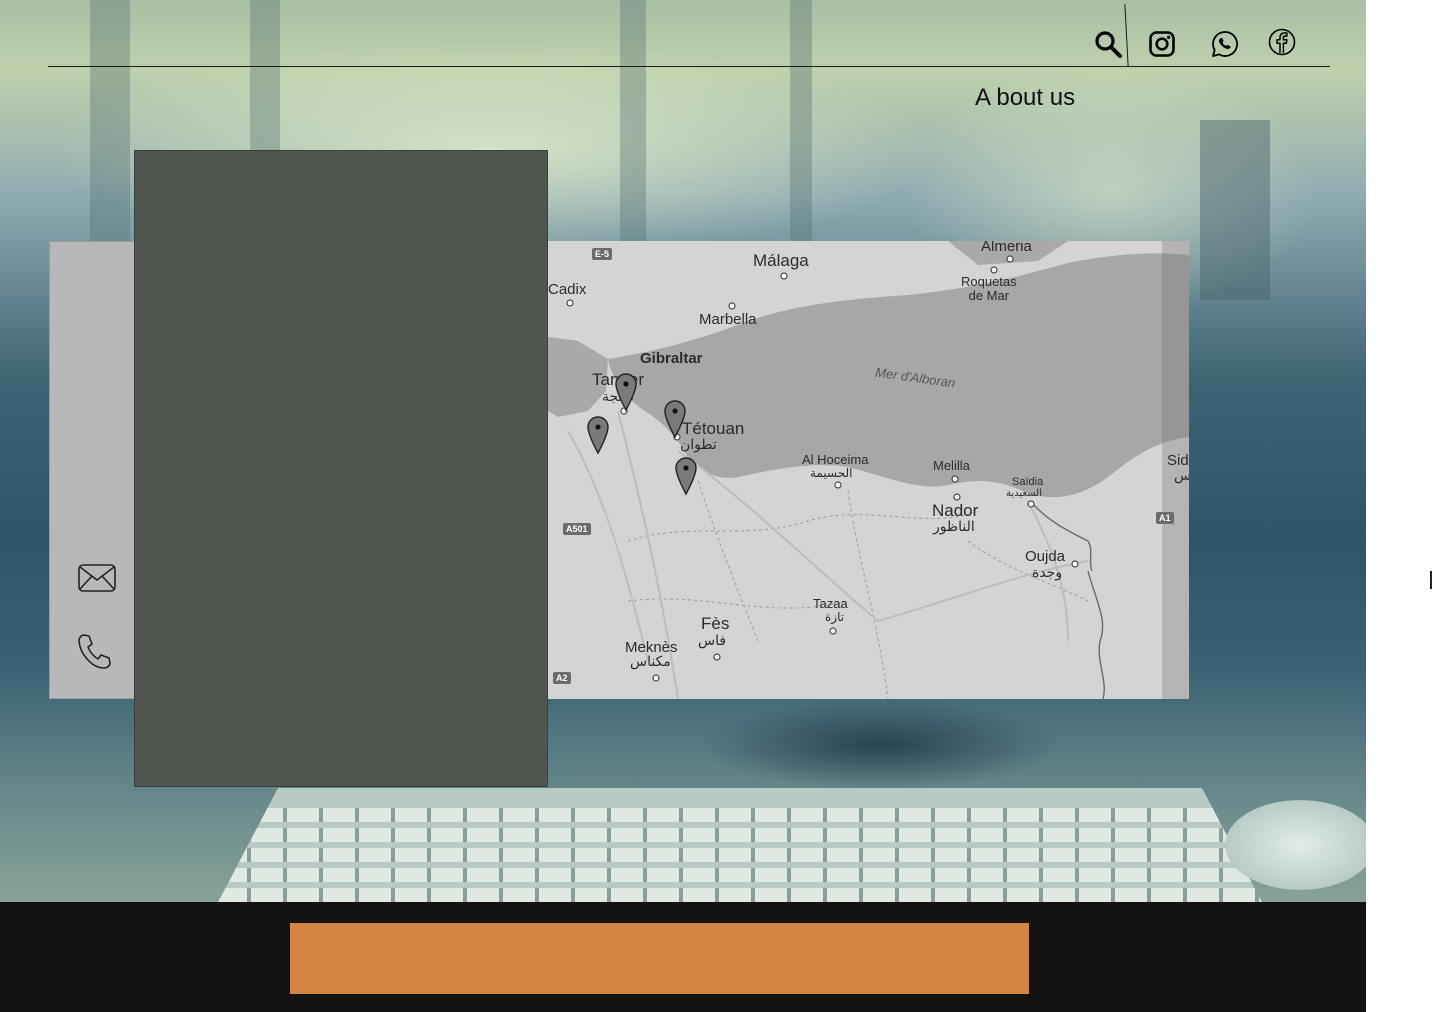  Describe the element at coordinates (1047, 573) in the screenshot. I see `city-label-ar: وجدة` at that location.